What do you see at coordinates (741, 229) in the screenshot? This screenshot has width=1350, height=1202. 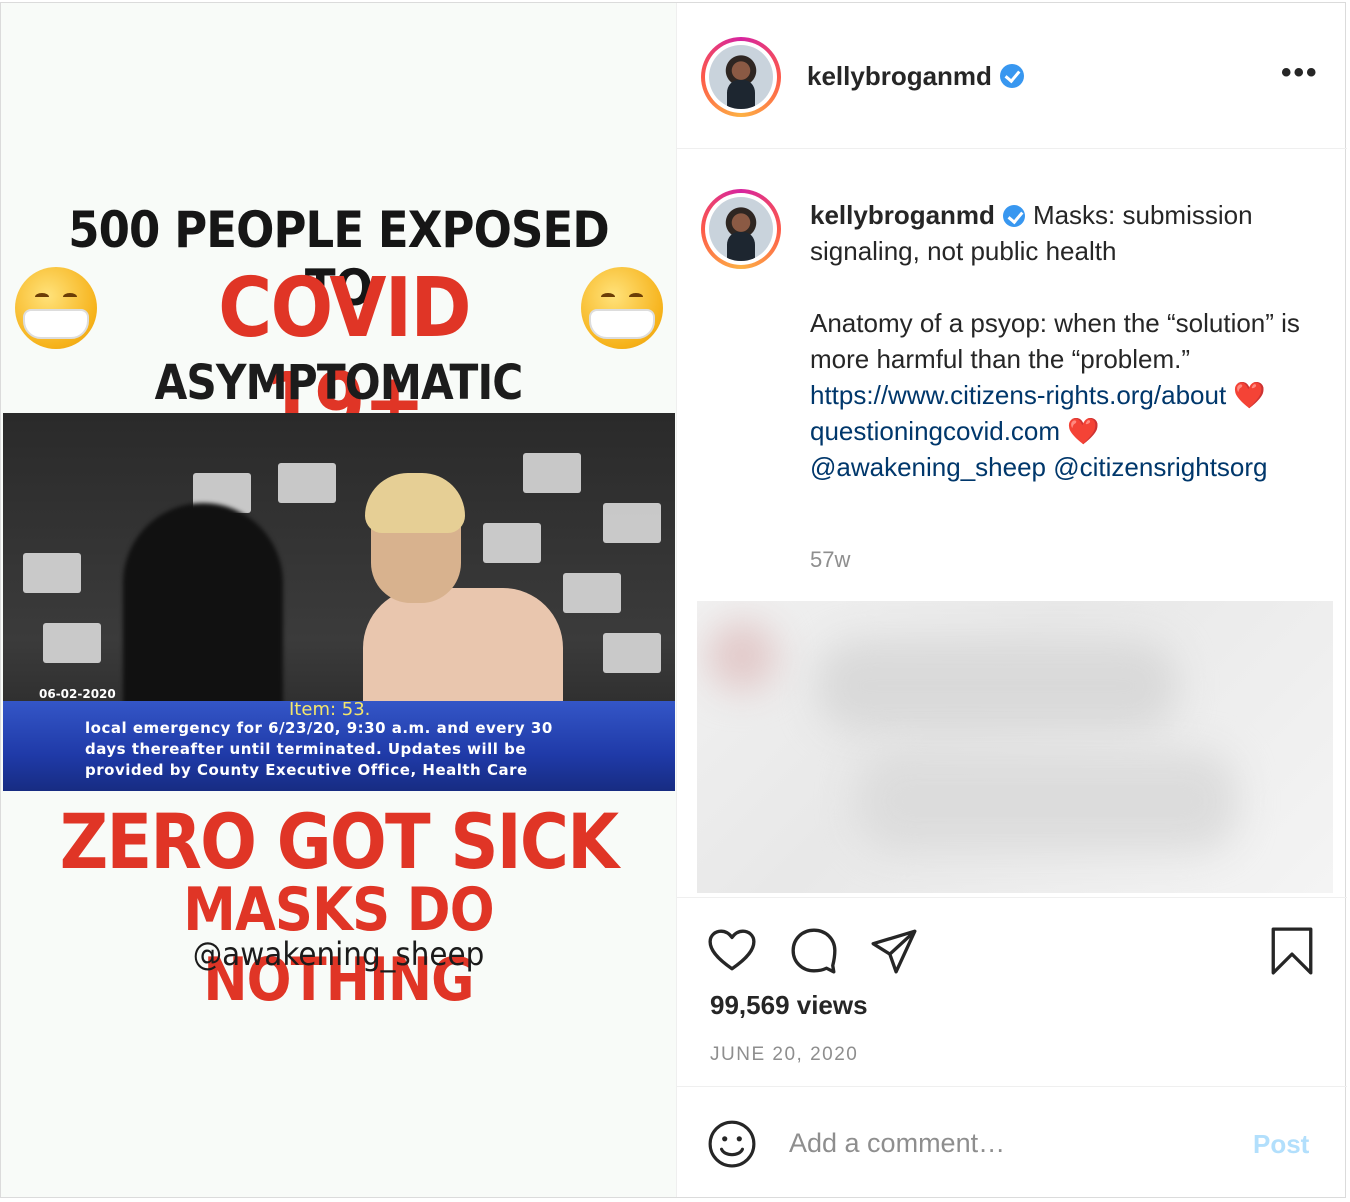 I see `caption-avatar` at bounding box center [741, 229].